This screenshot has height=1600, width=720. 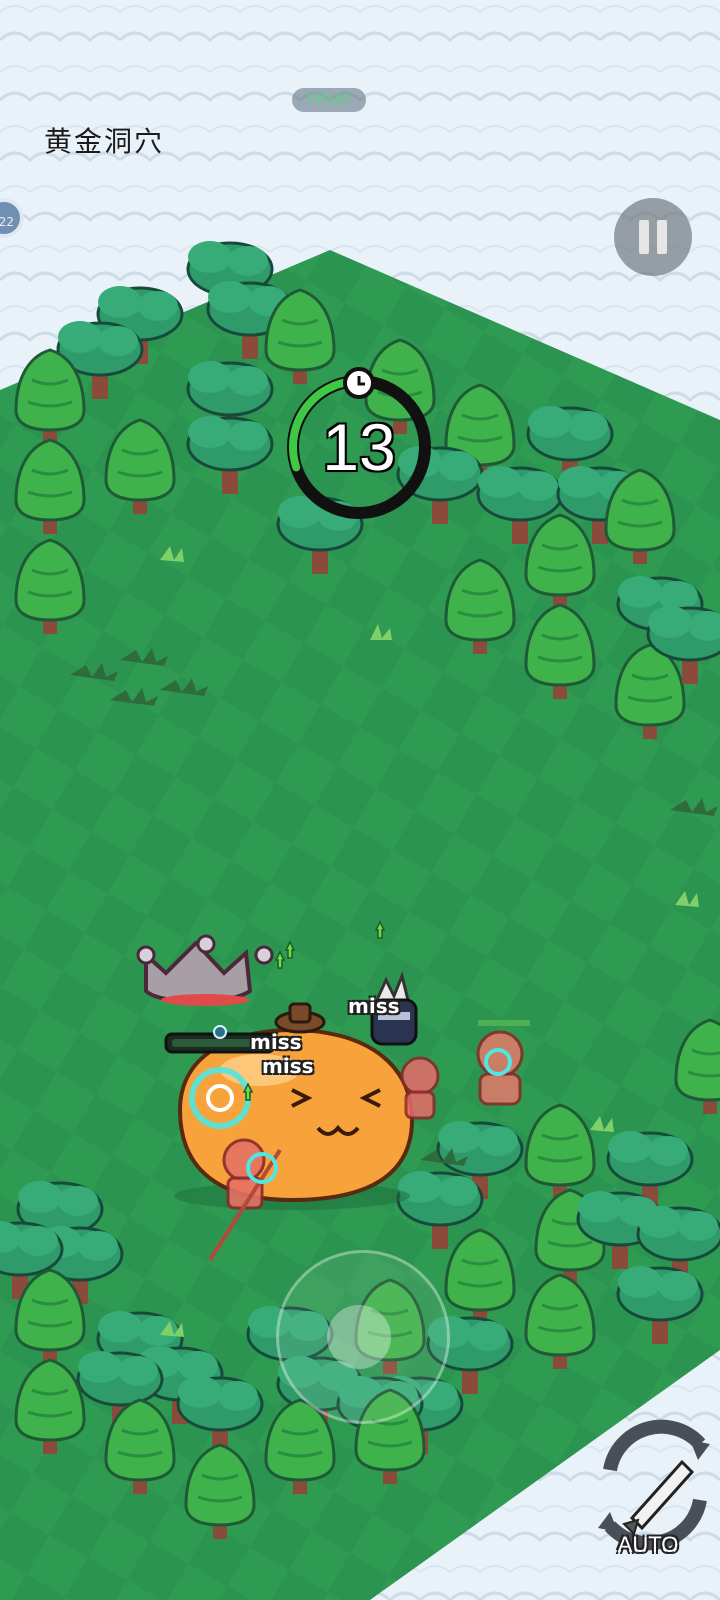 I want to click on pause-button, so click(x=653, y=237).